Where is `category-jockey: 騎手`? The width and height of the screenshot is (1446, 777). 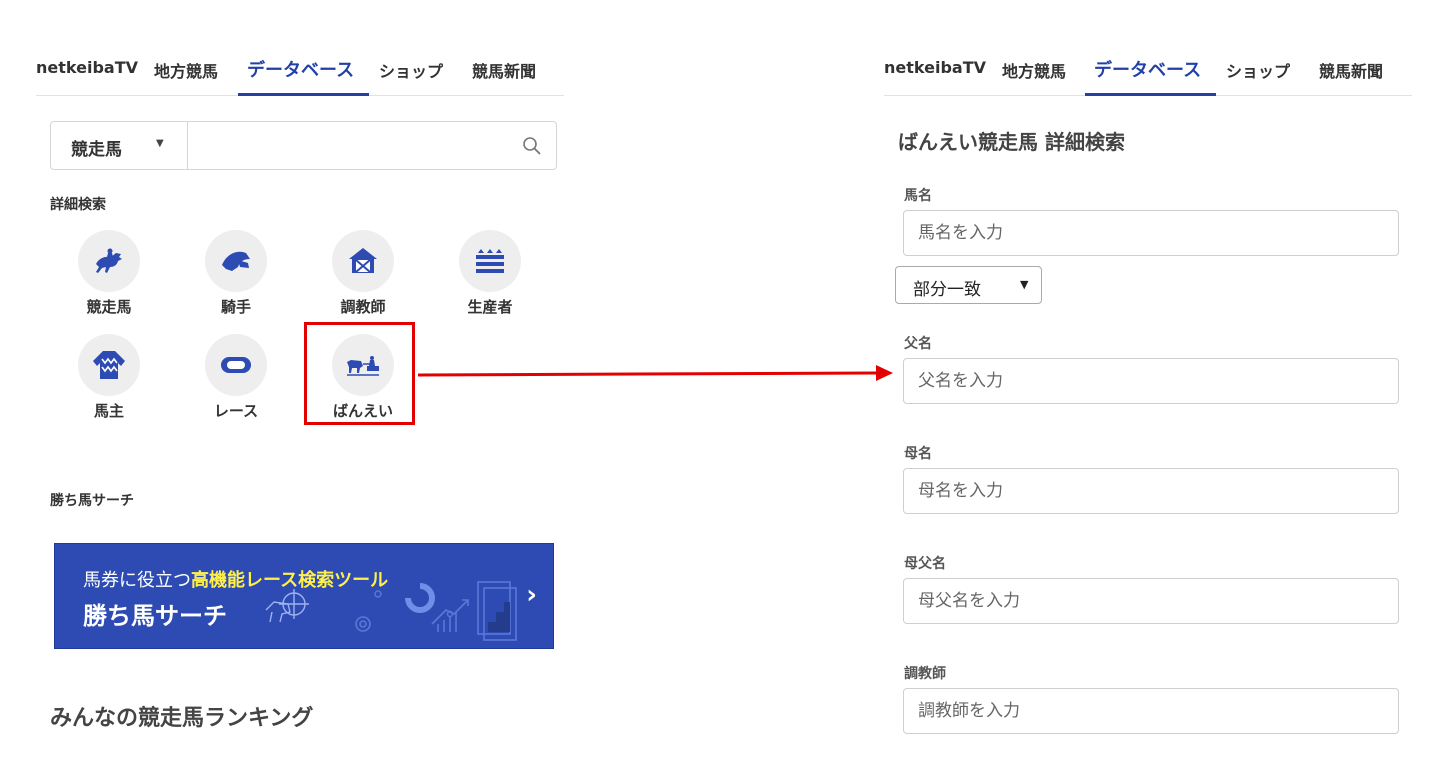 category-jockey: 騎手 is located at coordinates (228, 277).